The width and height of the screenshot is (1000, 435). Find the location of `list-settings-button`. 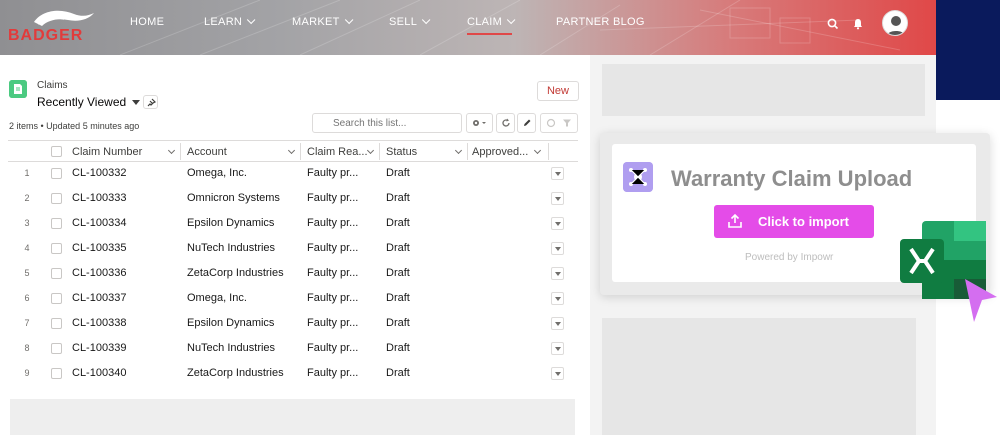

list-settings-button is located at coordinates (479, 123).